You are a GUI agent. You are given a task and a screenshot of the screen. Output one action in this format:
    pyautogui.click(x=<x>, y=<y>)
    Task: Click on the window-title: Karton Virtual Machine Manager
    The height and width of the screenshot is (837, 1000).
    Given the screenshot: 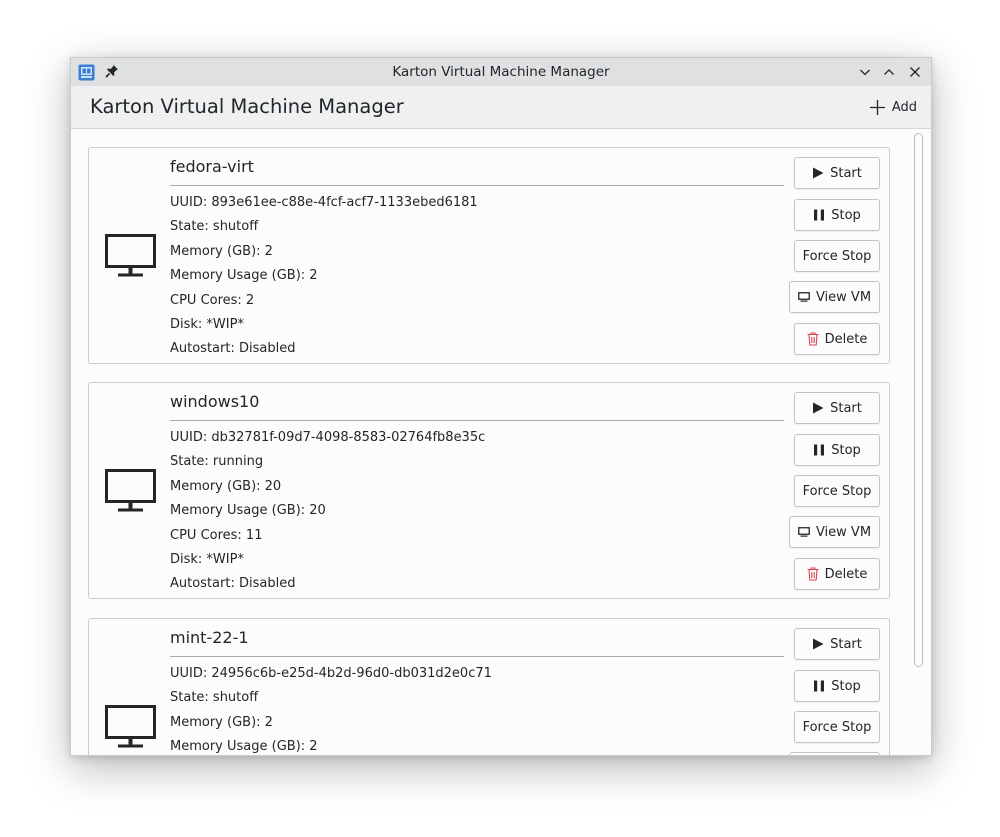 What is the action you would take?
    pyautogui.click(x=501, y=72)
    